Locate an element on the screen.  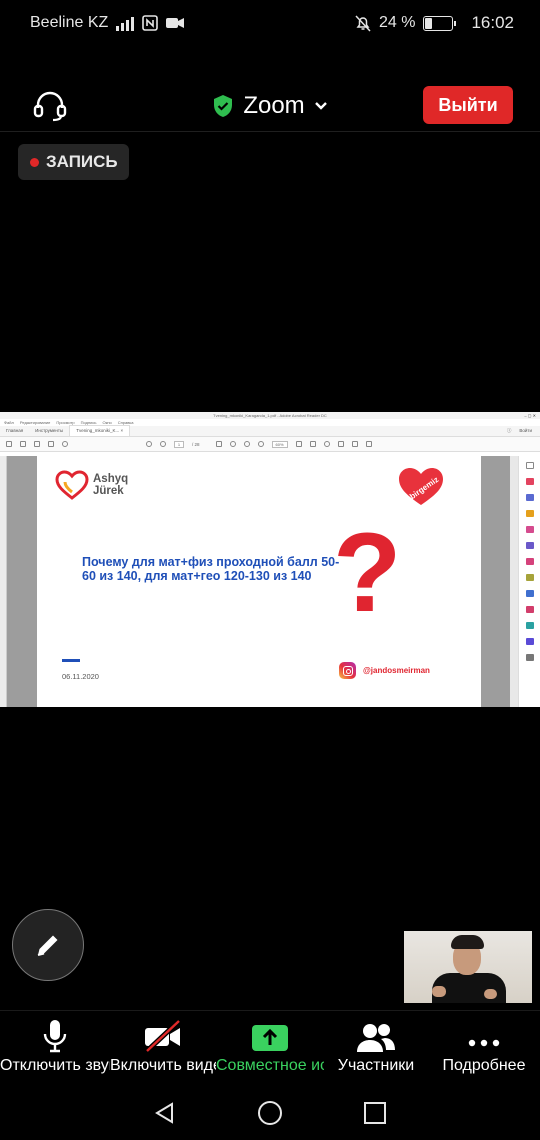
ashyq-heart-logo-icon is located at coordinates (72, 485).